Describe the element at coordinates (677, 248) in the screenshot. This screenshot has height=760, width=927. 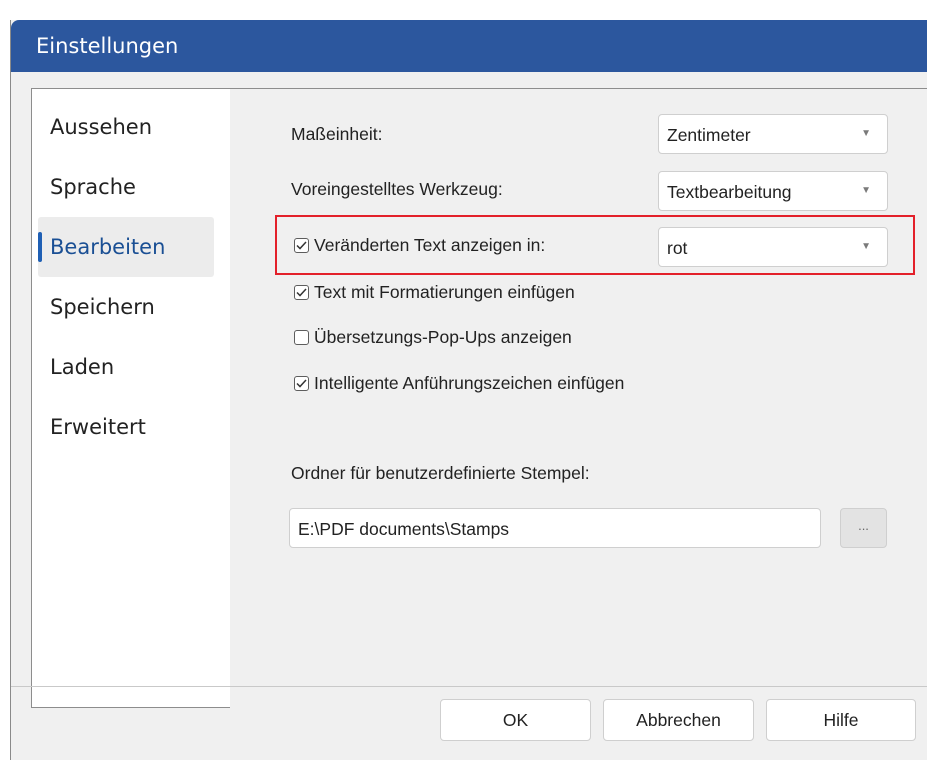
I see `changed-text-color-value: rot` at that location.